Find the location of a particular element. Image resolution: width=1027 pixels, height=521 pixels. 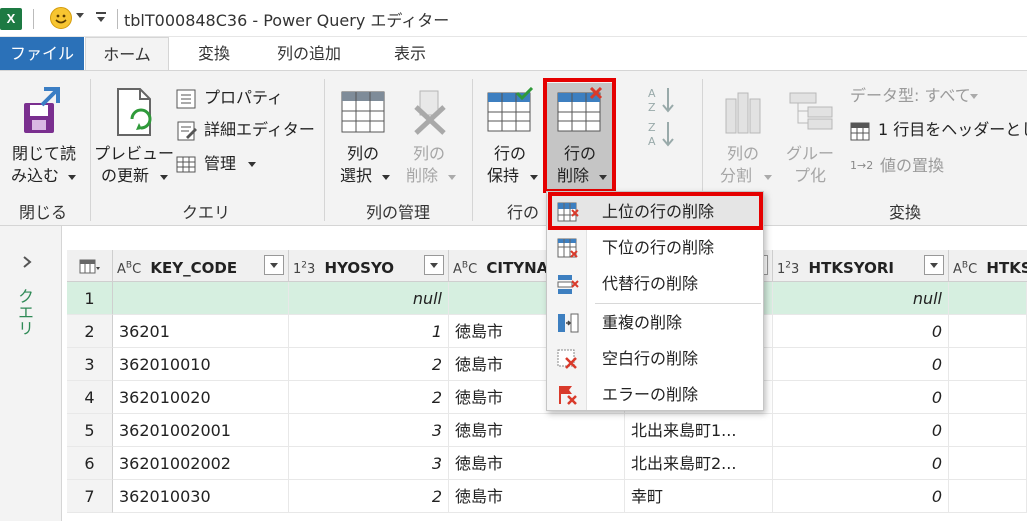

table-cell: 1 is located at coordinates (369, 331).